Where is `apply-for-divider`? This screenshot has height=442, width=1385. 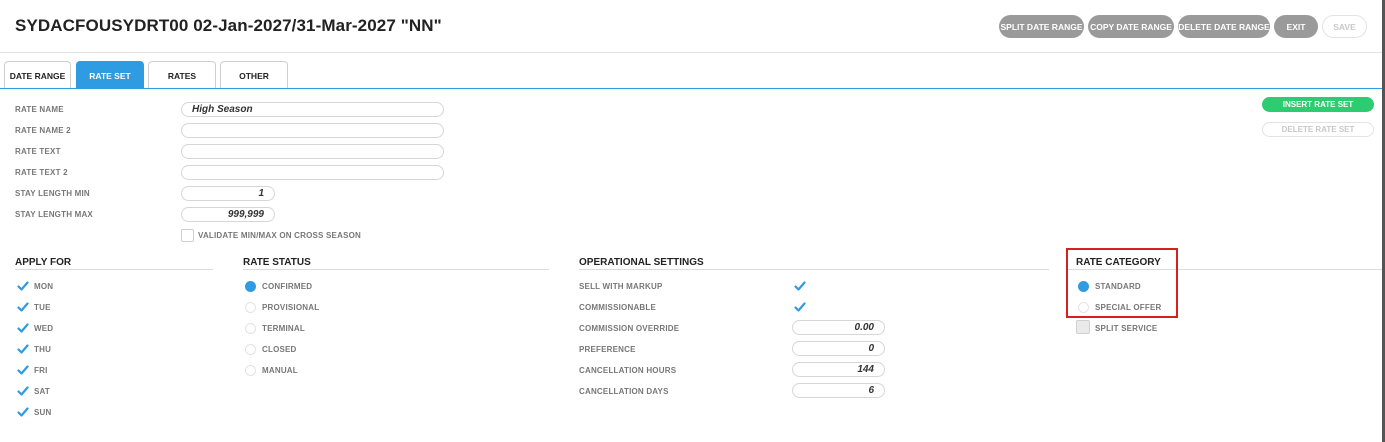 apply-for-divider is located at coordinates (114, 269).